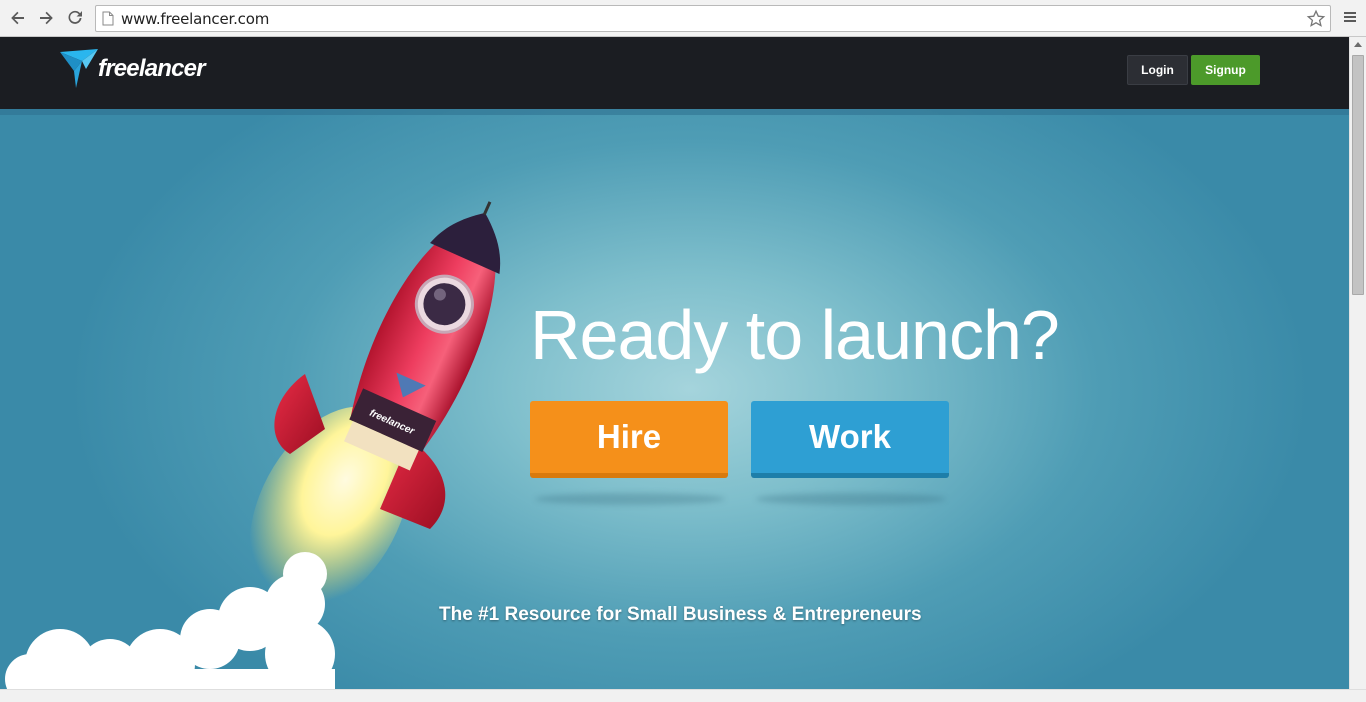  Describe the element at coordinates (1157, 70) in the screenshot. I see `login-button: Login` at that location.